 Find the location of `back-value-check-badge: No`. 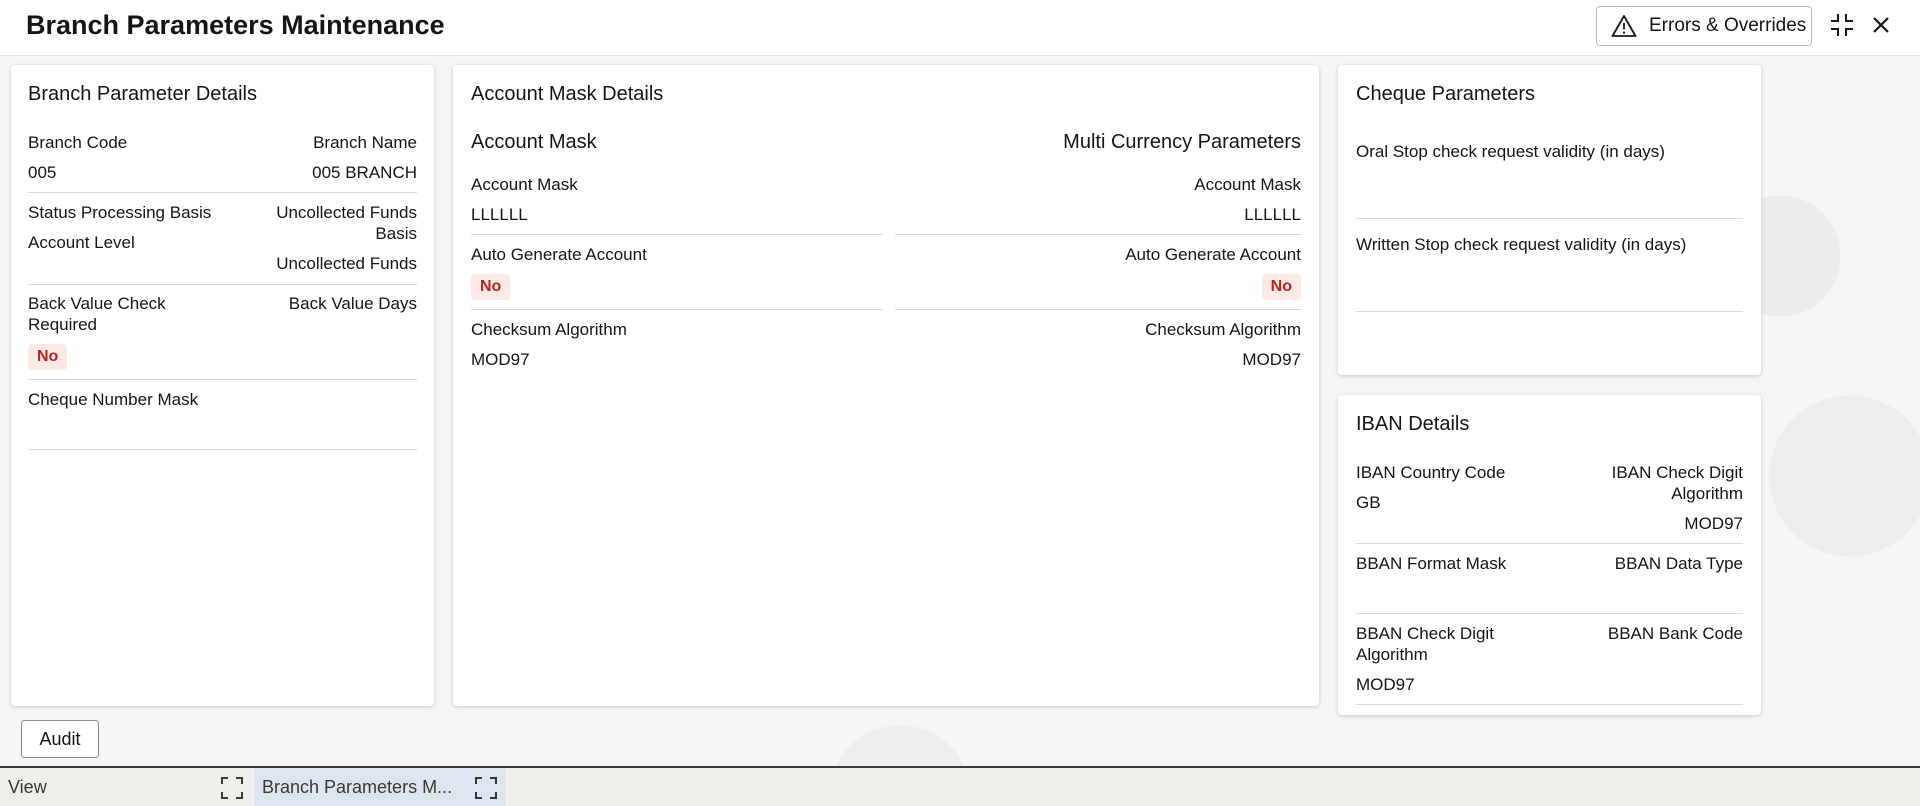

back-value-check-badge: No is located at coordinates (48, 357).